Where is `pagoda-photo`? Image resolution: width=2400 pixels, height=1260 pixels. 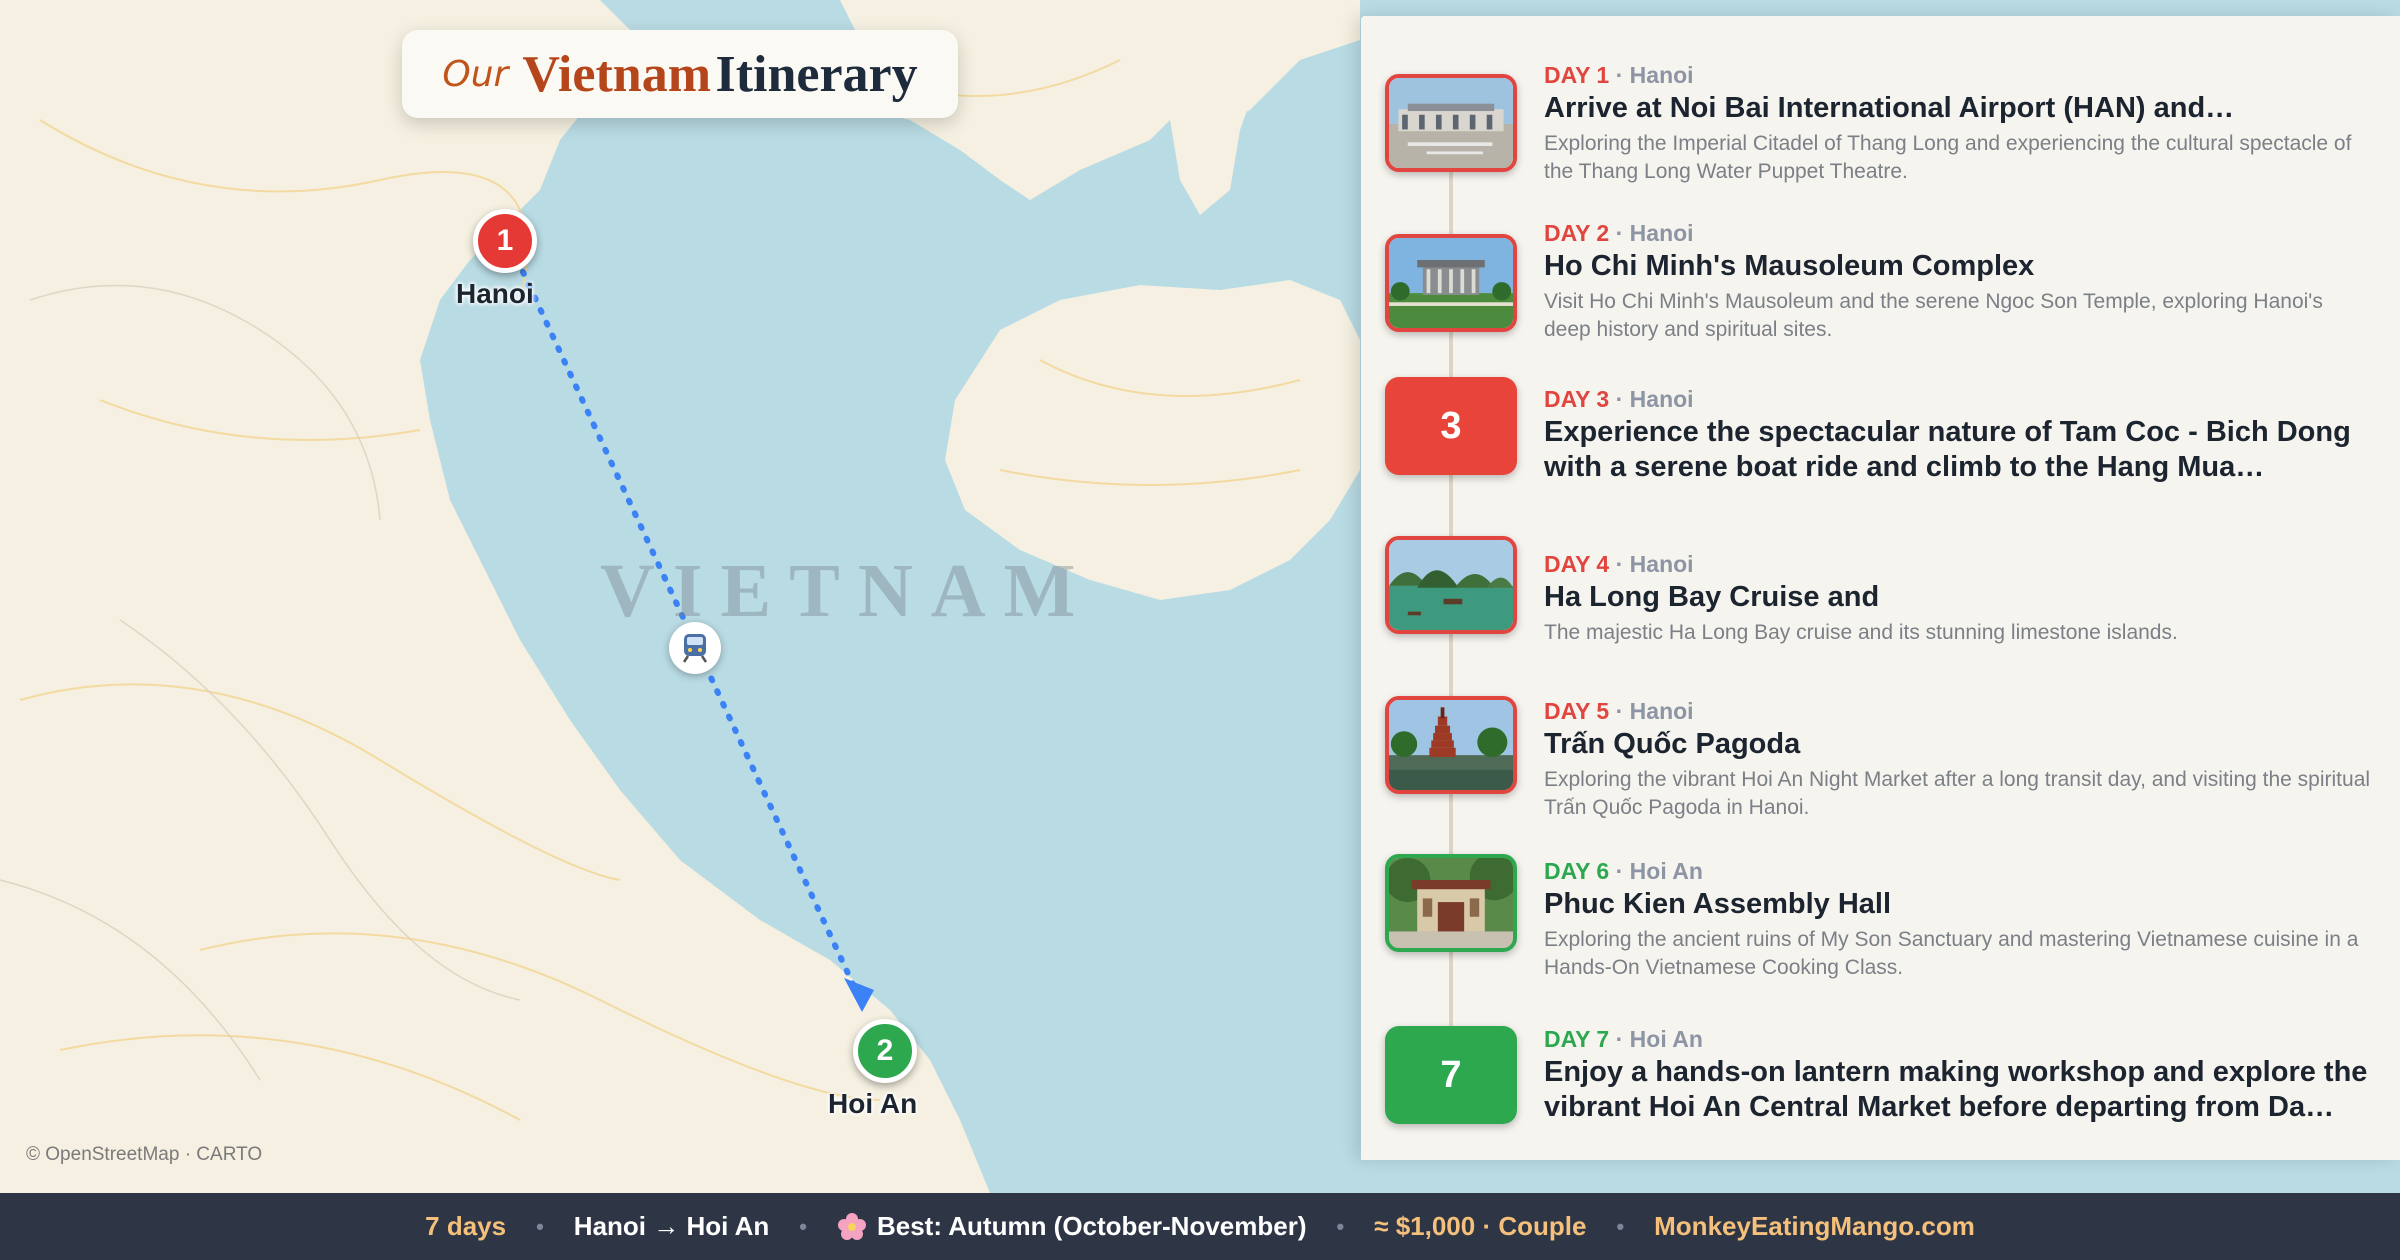
pagoda-photo is located at coordinates (1451, 745).